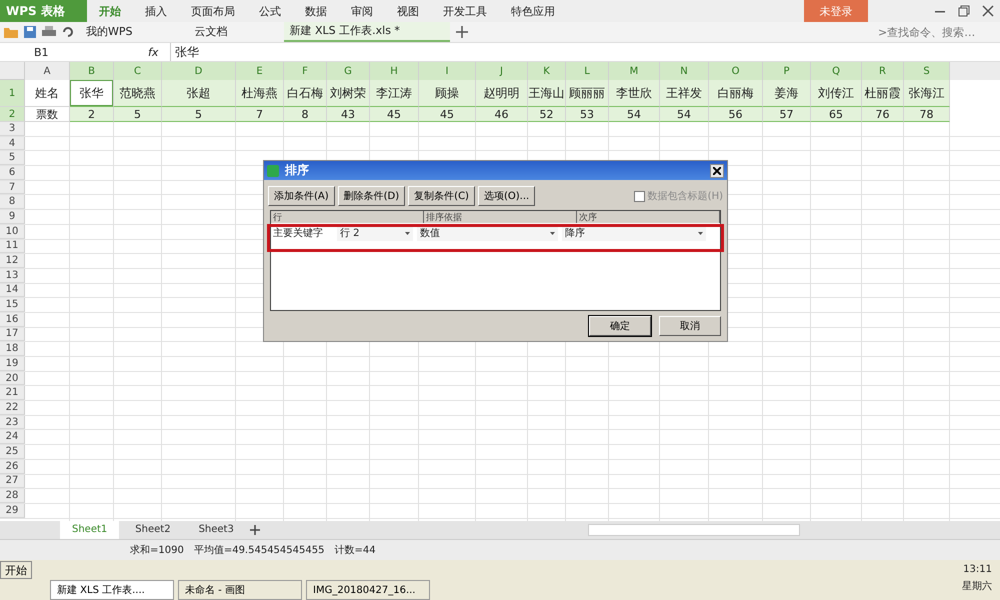 The image size is (1000, 600). I want to click on column-header: D, so click(199, 71).